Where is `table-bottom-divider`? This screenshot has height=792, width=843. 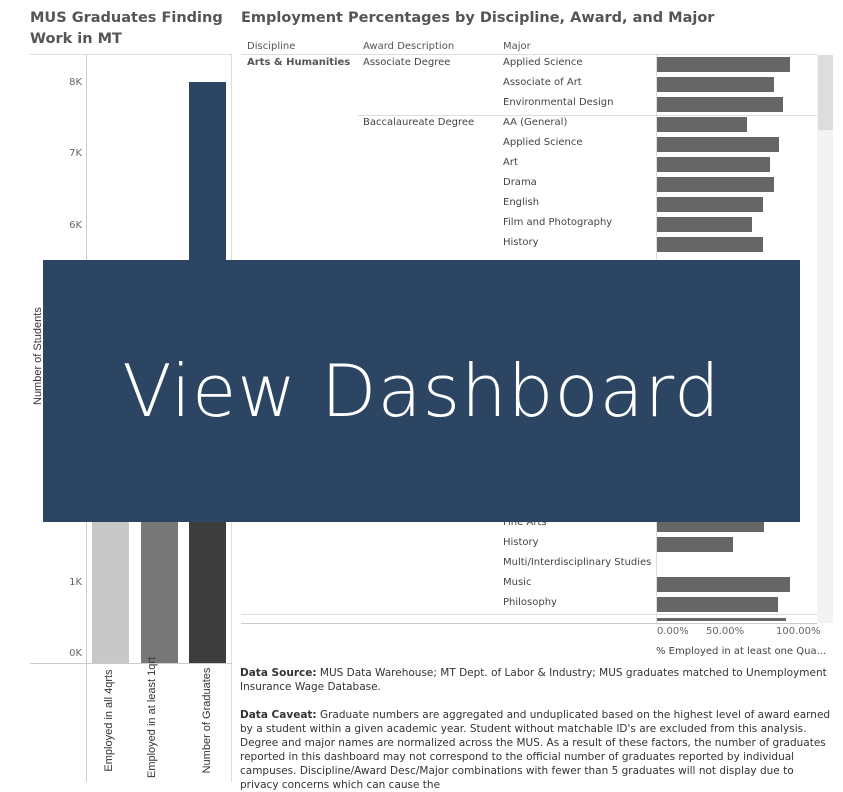
table-bottom-divider is located at coordinates (529, 614).